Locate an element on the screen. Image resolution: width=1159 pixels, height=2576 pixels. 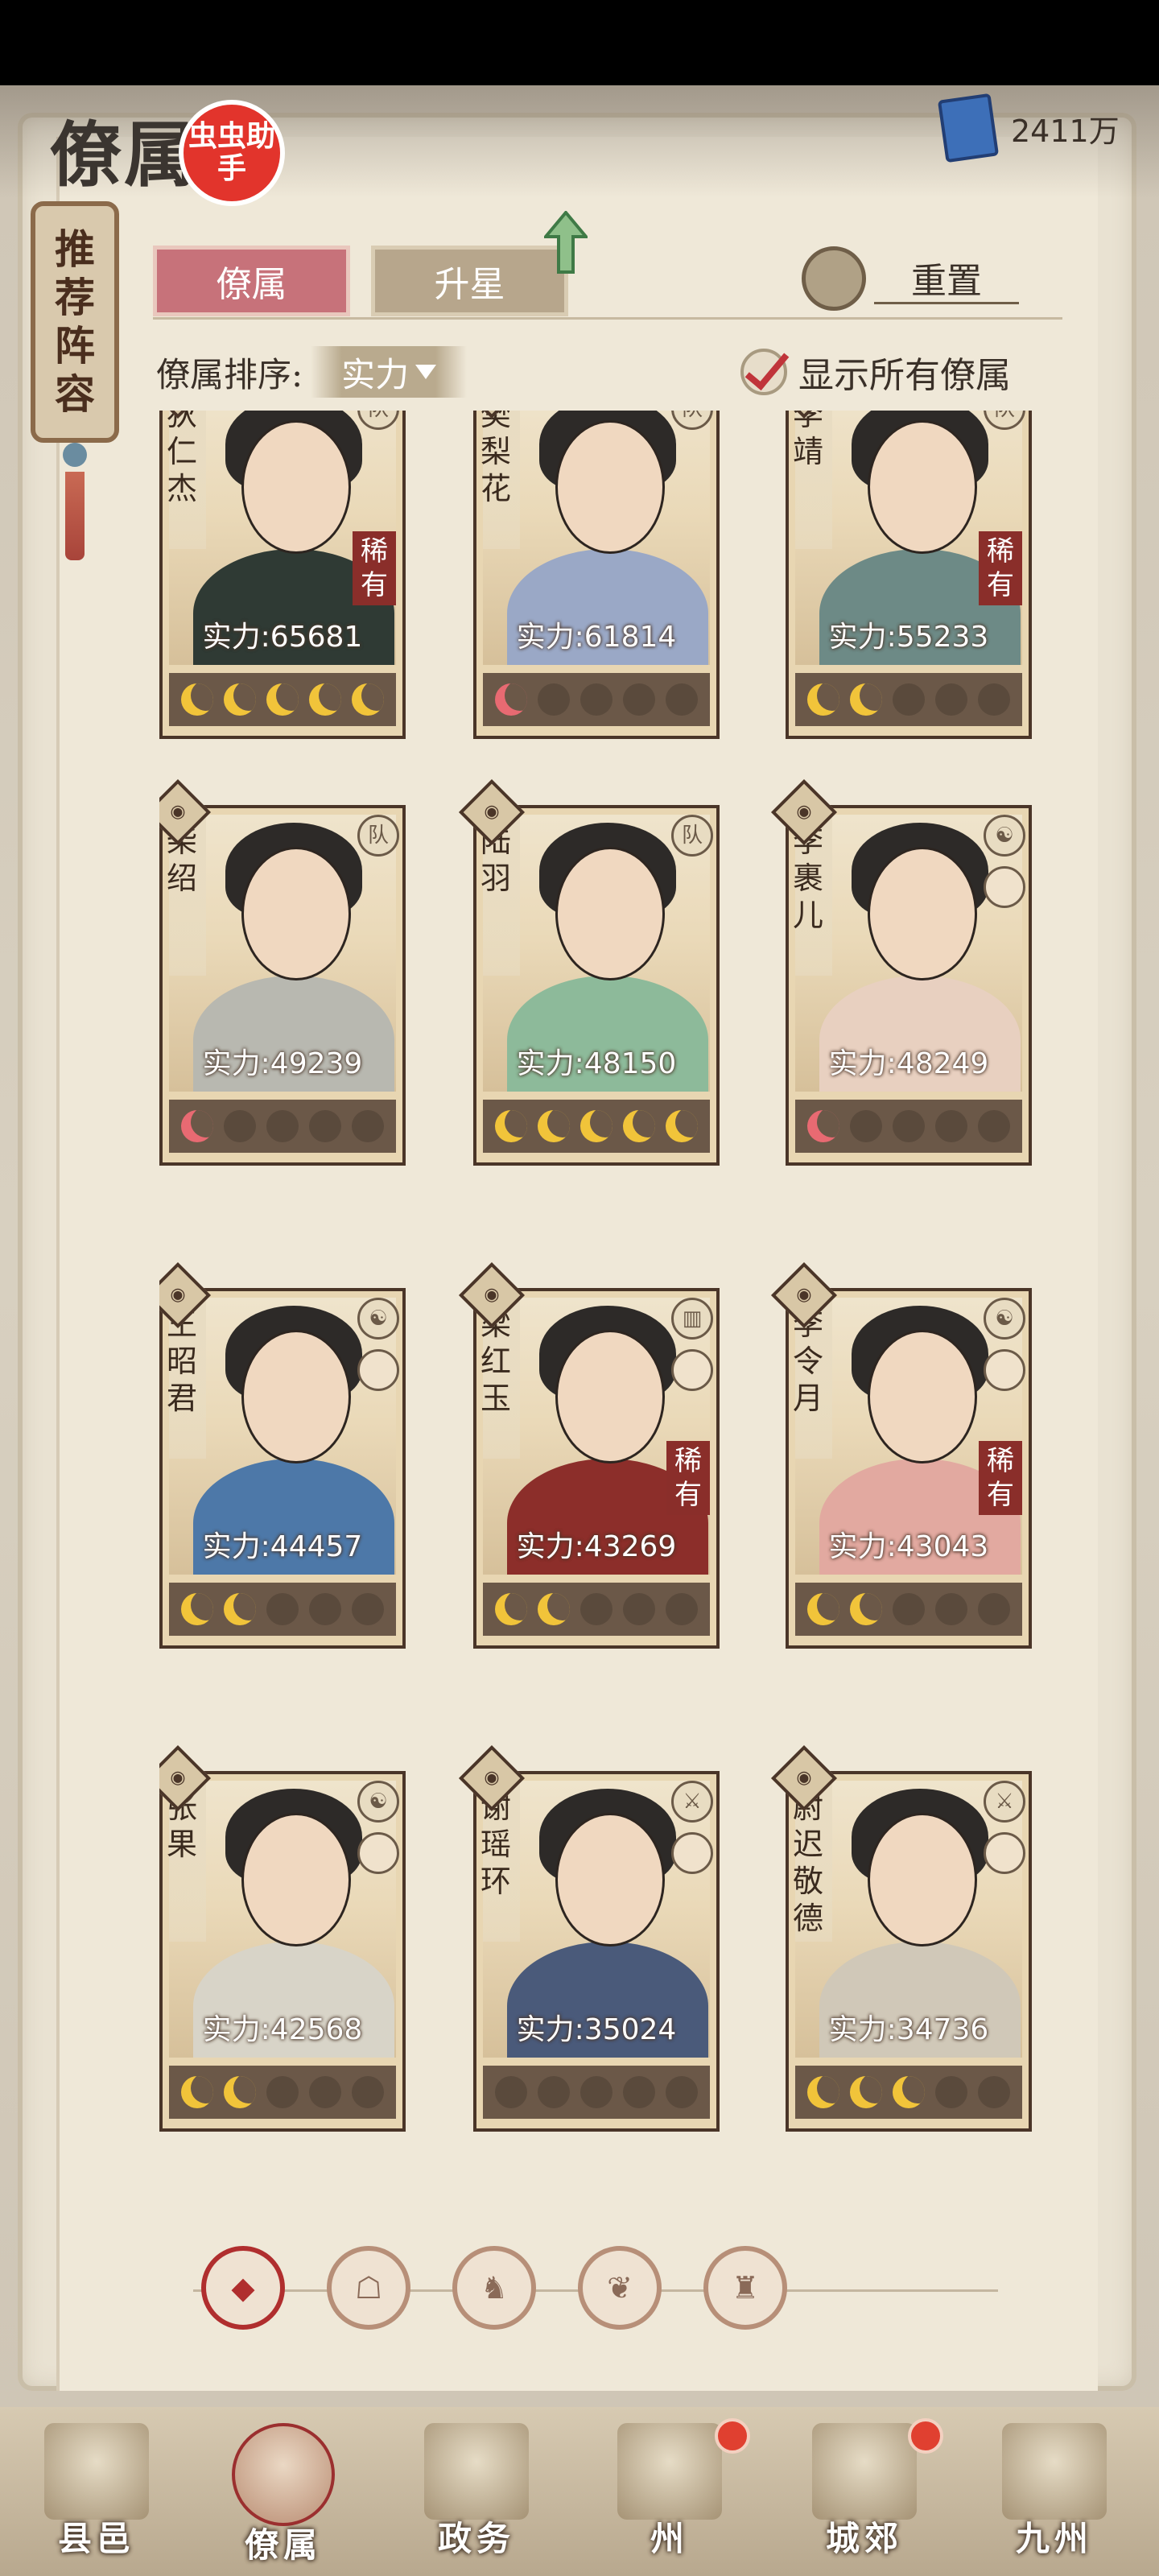
power-value: 实力:48150 is located at coordinates (596, 1063).